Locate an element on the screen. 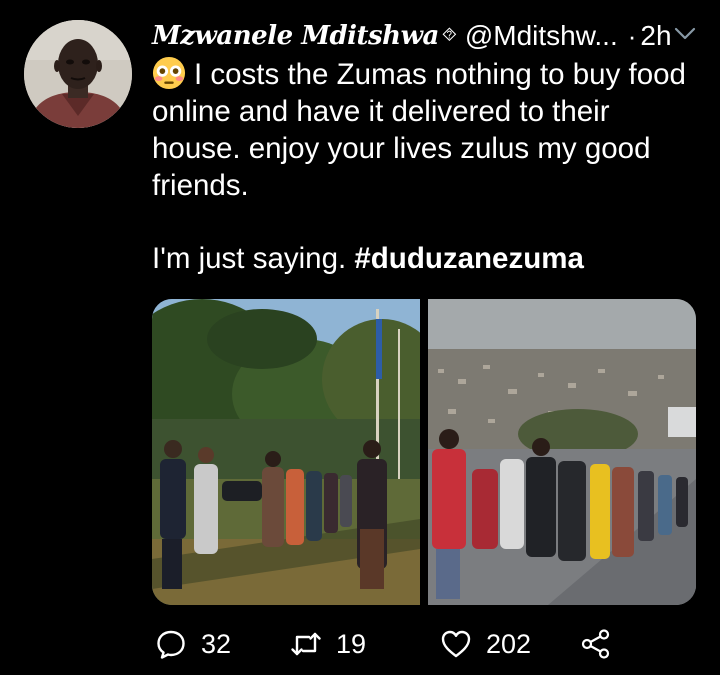 The image size is (720, 675). like-button: 202 is located at coordinates (485, 644).